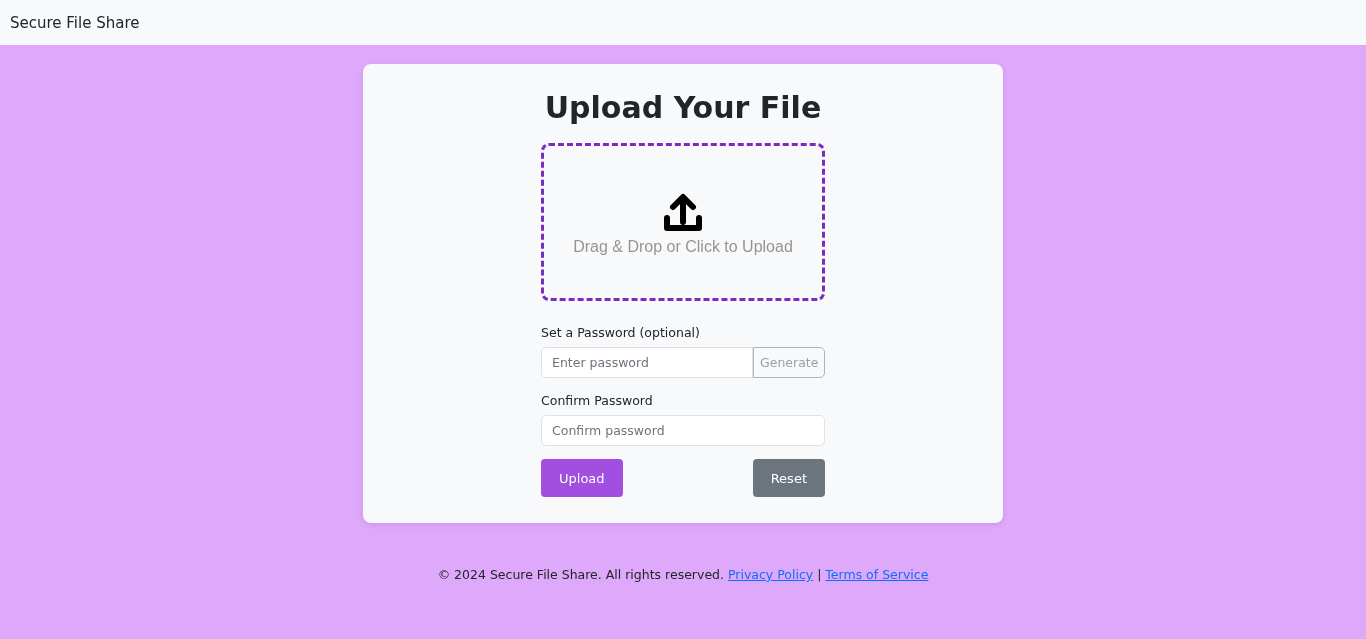  What do you see at coordinates (877, 574) in the screenshot?
I see `terms-link: Terms of Service` at bounding box center [877, 574].